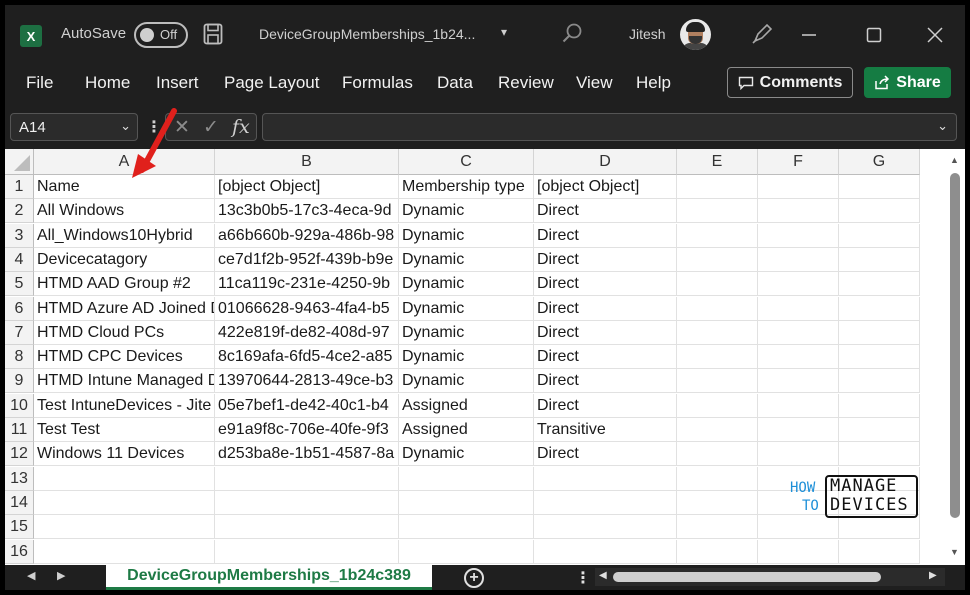  Describe the element at coordinates (798, 332) in the screenshot. I see `cell-f7` at that location.